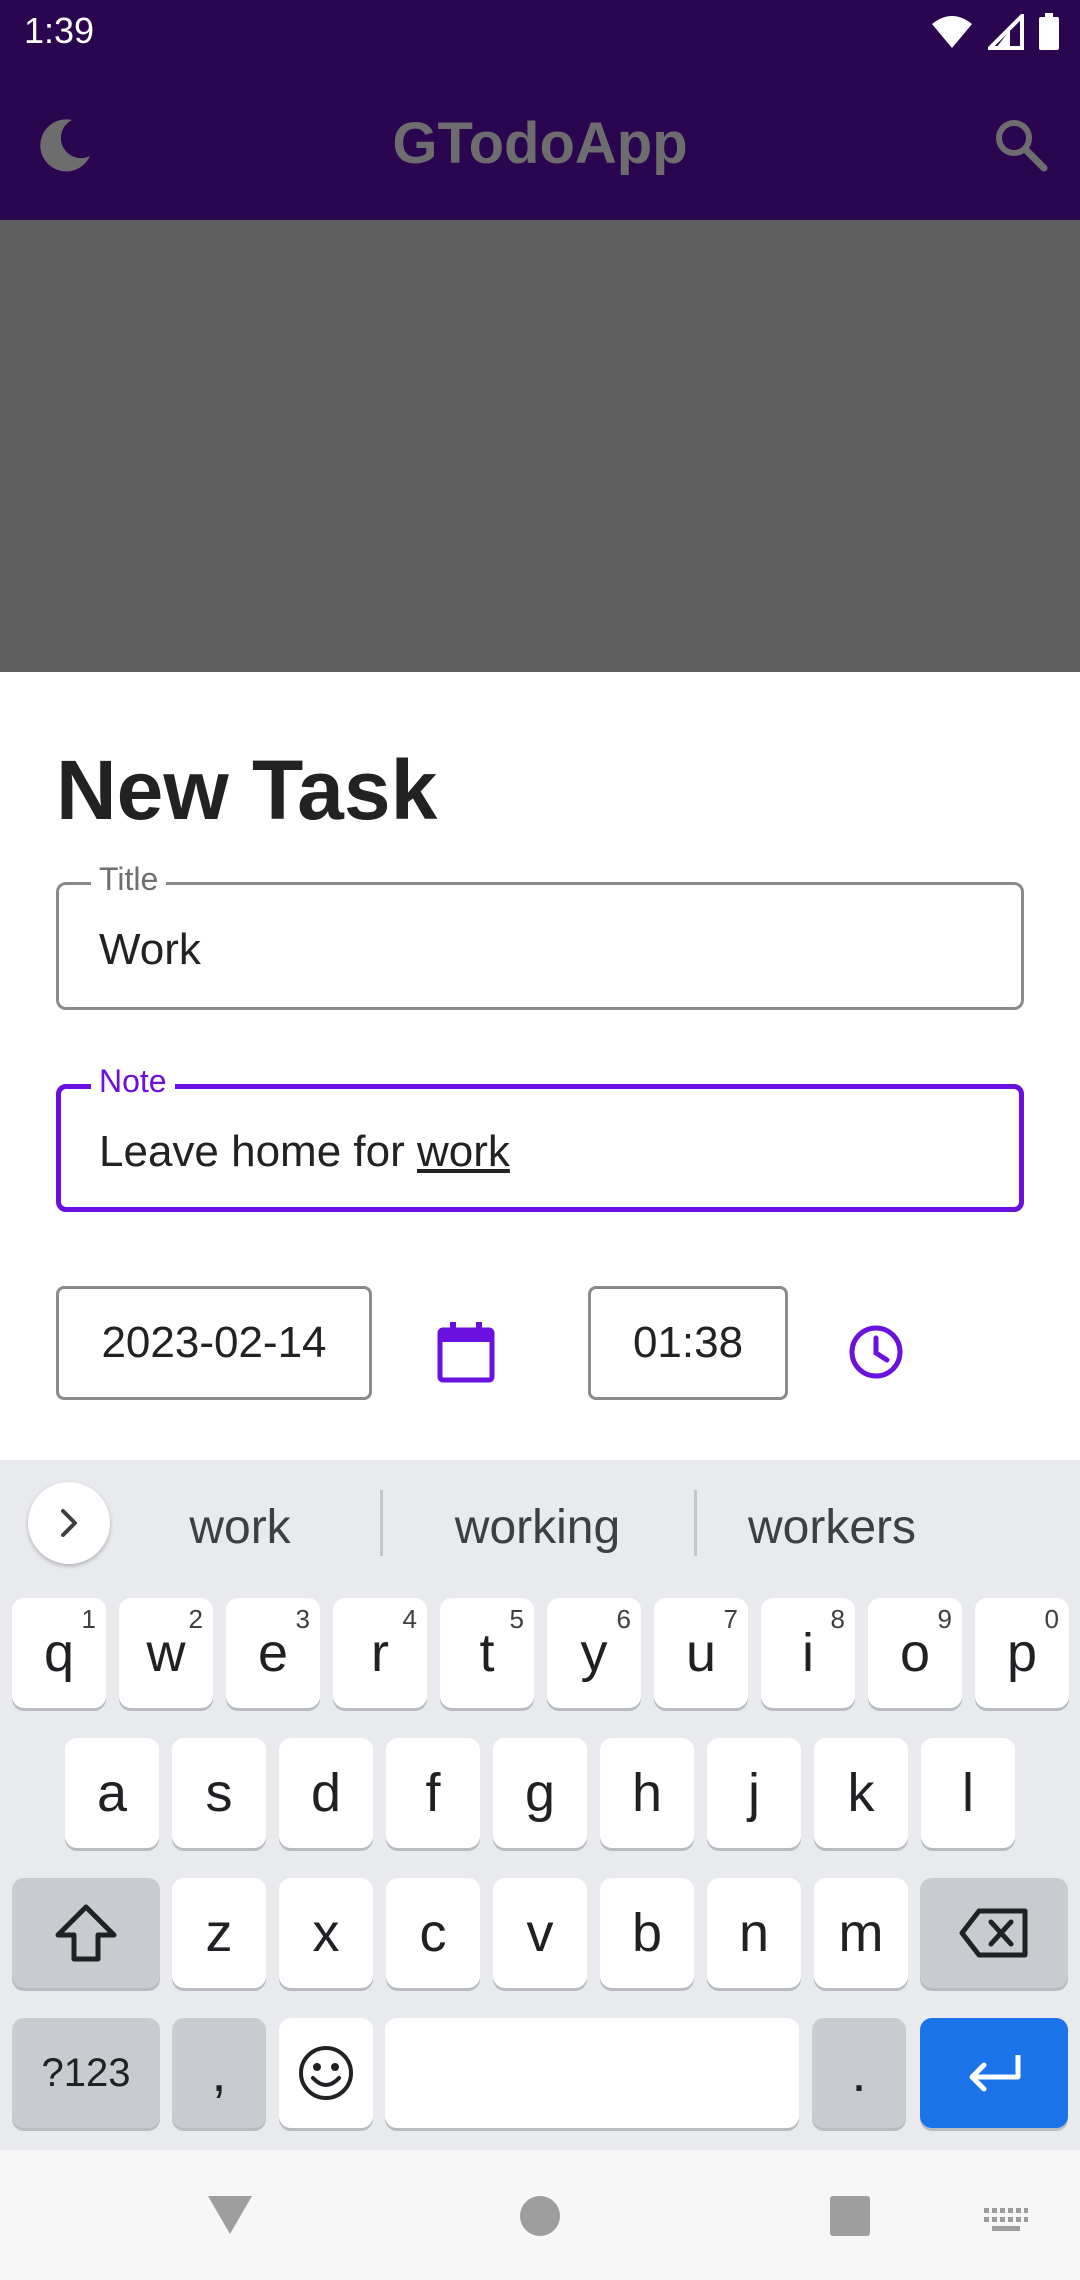 The width and height of the screenshot is (1080, 2280). What do you see at coordinates (623, 1619) in the screenshot?
I see `key-hint: 6` at bounding box center [623, 1619].